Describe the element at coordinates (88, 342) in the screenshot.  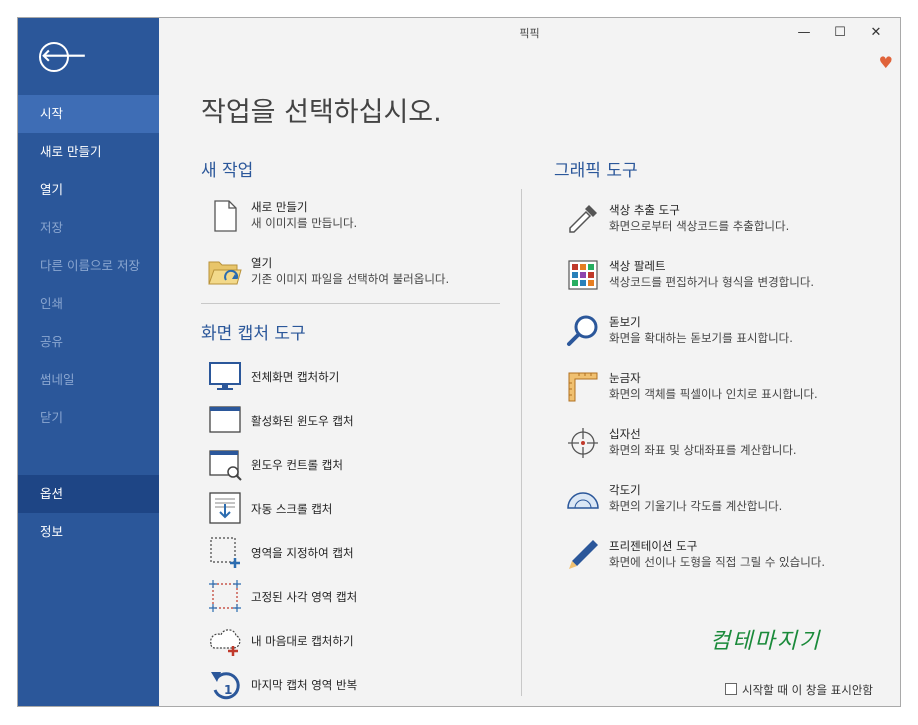
I see `sidebar-item-share: 공유` at that location.